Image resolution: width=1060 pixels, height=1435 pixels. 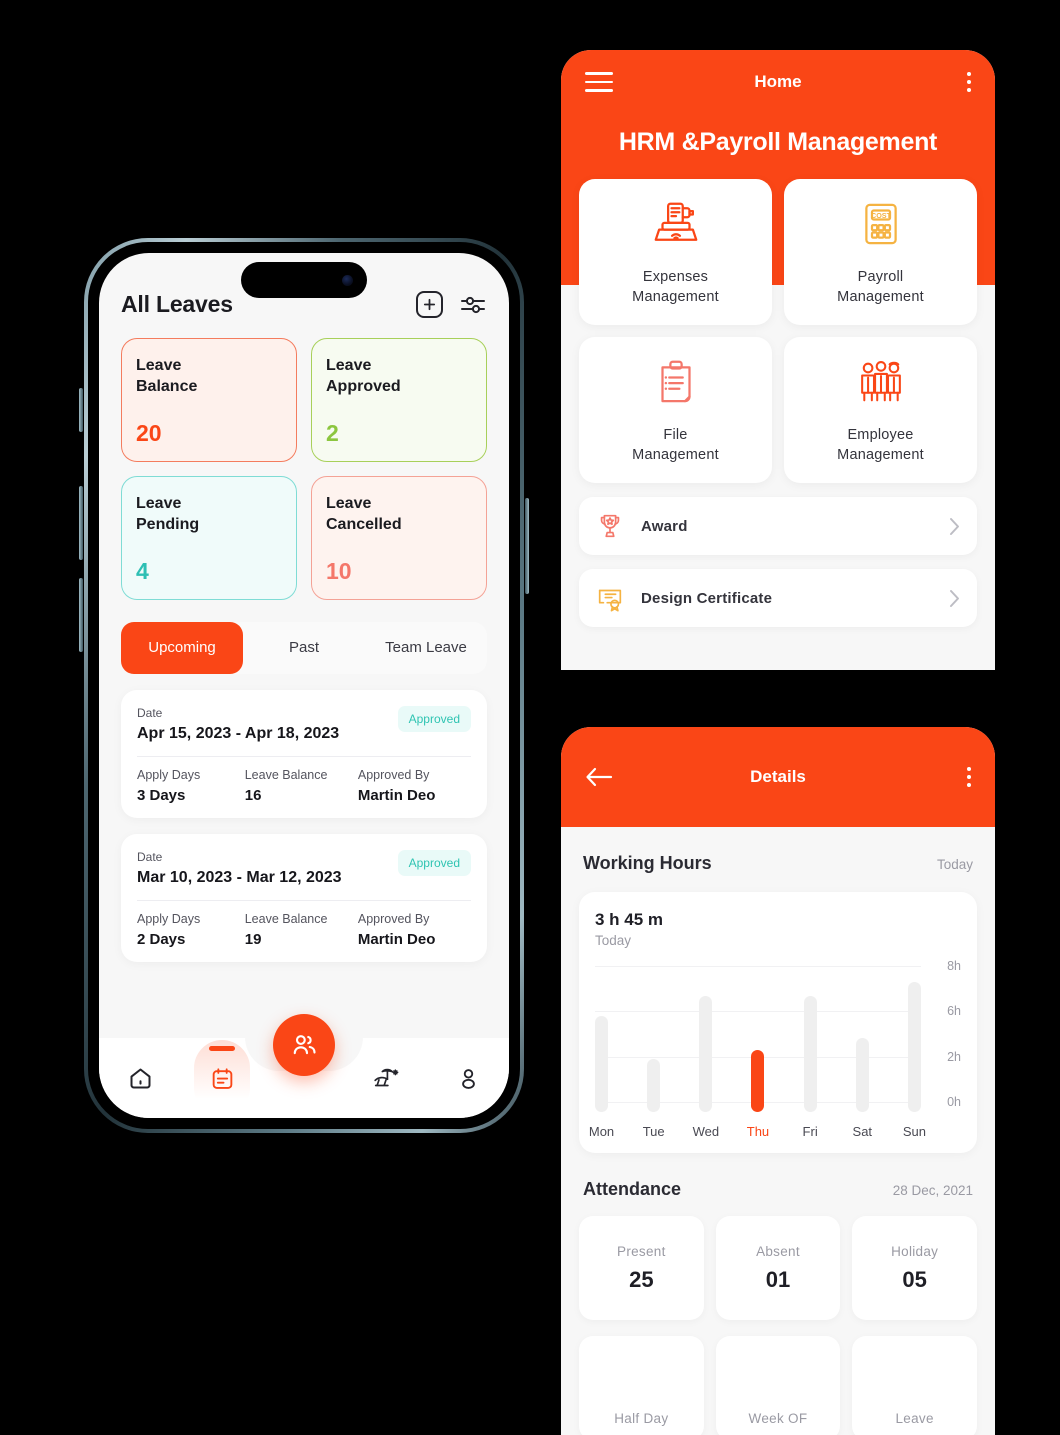 What do you see at coordinates (778, 526) in the screenshot?
I see `row-item-award: Award` at bounding box center [778, 526].